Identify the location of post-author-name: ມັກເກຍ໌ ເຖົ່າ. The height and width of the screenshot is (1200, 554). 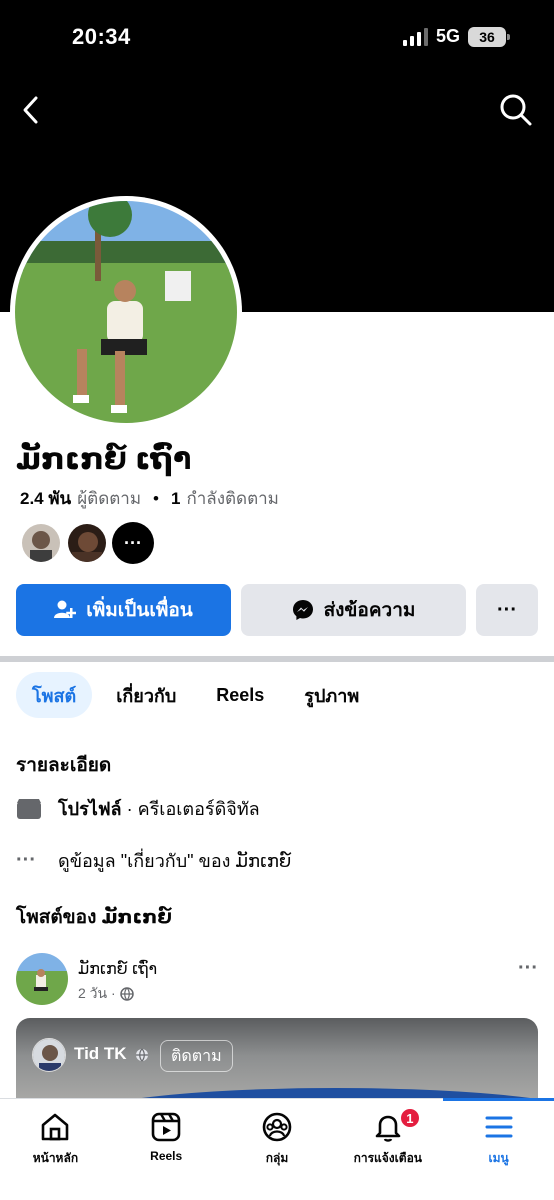
(117, 969).